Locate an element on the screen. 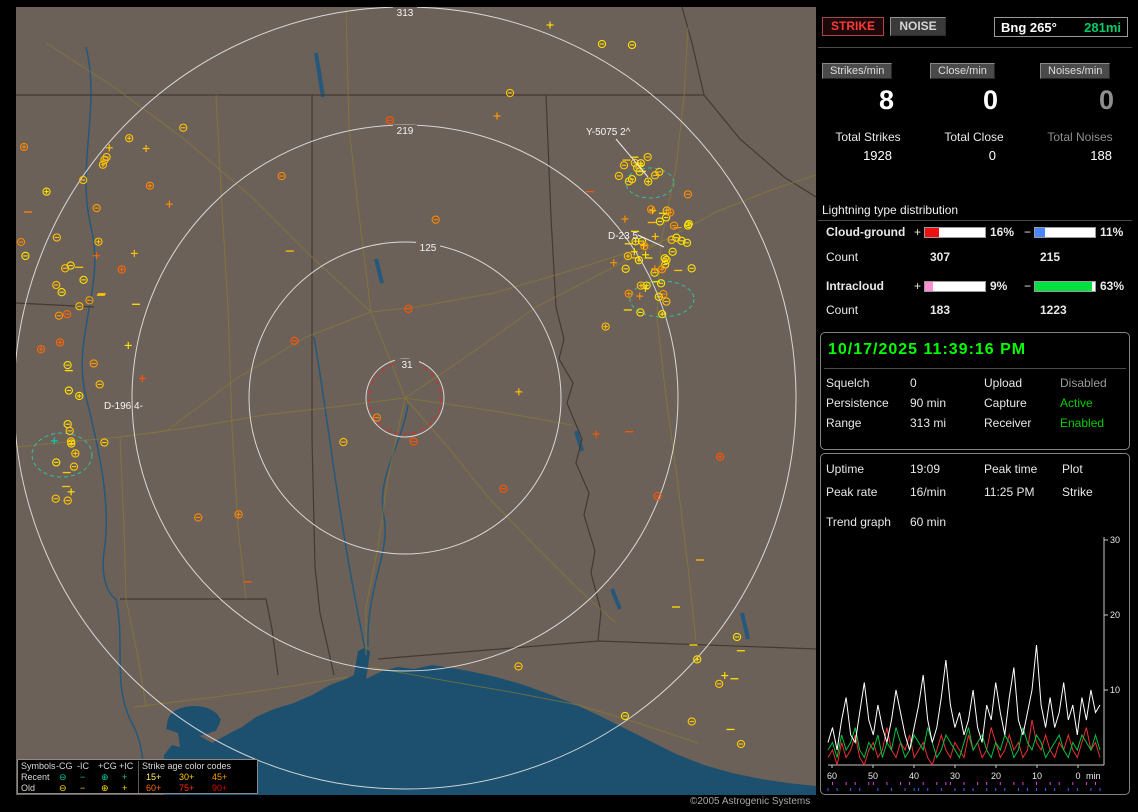 The image size is (1138, 812). legend-text: 60+ is located at coordinates (154, 788).